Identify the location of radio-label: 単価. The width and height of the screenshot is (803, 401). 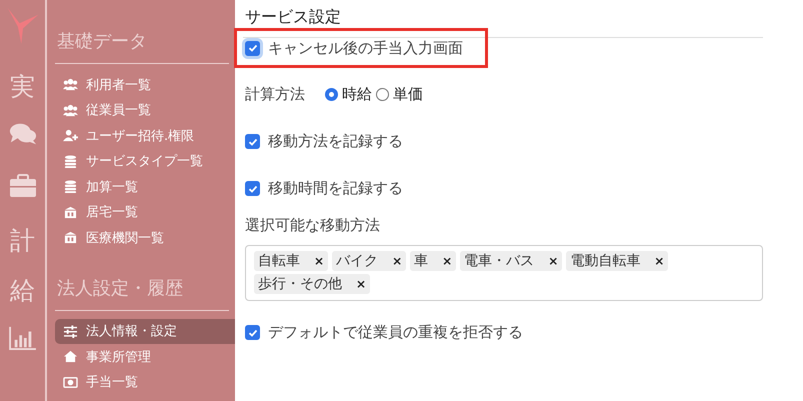
(408, 94).